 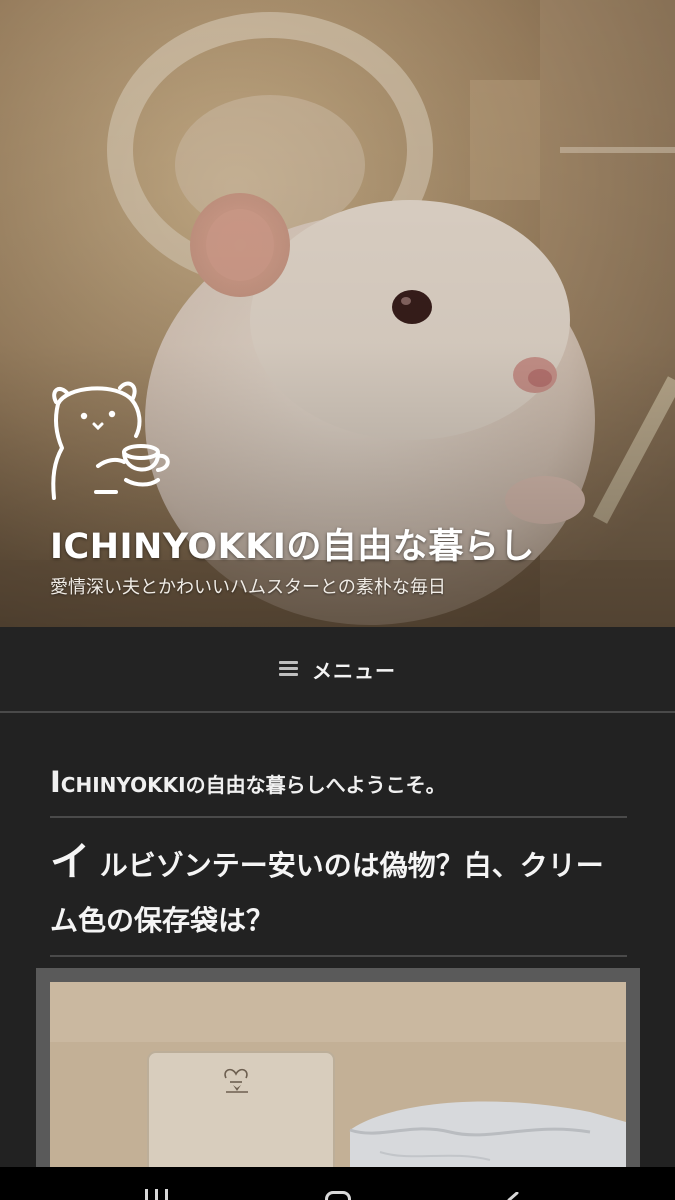 I want to click on site-tagline: 愛情深い夫とかわいいハムスターとの素朴な毎日, so click(x=248, y=587).